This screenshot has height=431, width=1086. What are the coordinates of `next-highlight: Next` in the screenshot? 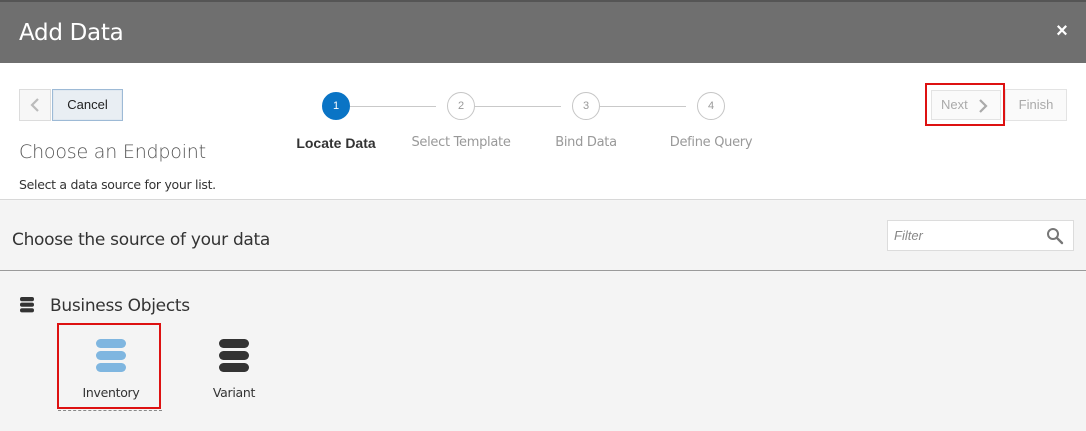 It's located at (965, 104).